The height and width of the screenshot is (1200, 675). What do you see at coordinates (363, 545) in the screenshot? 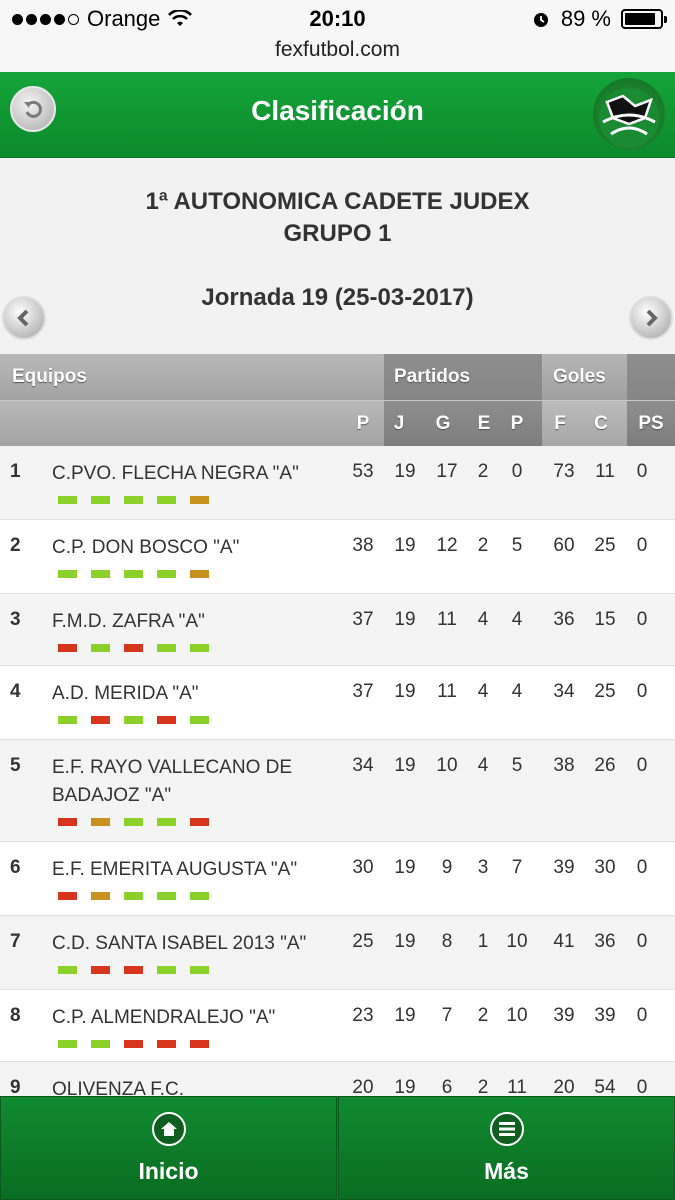
I see `row-points: 38` at bounding box center [363, 545].